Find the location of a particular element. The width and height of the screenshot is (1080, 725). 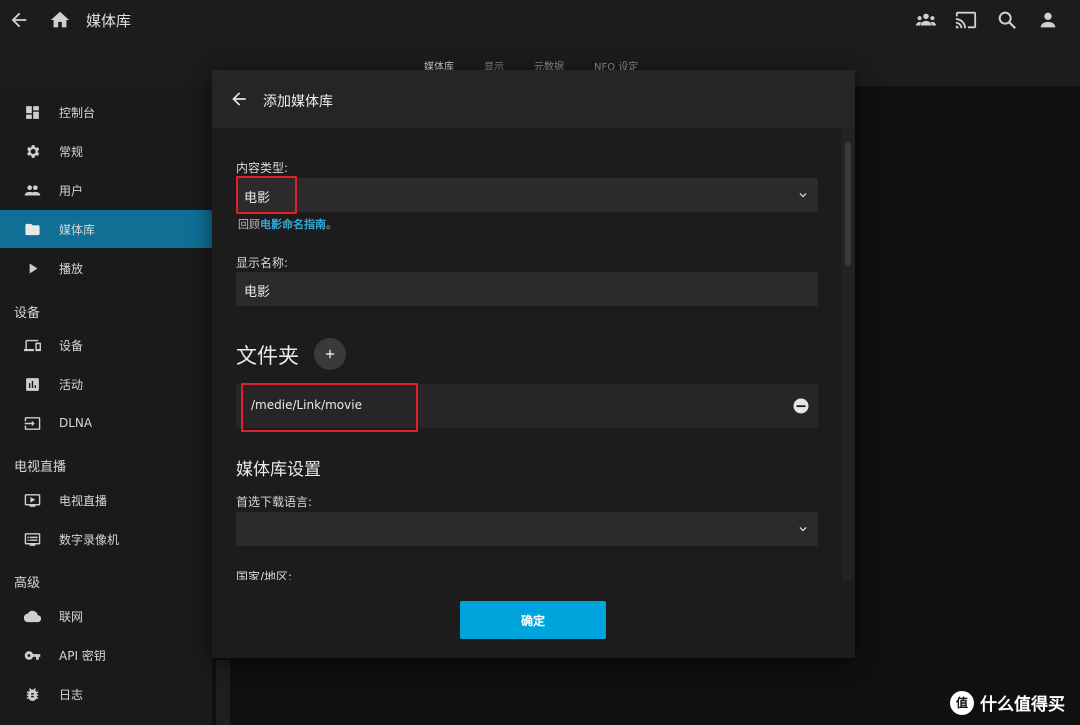

search-icon is located at coordinates (1007, 20).